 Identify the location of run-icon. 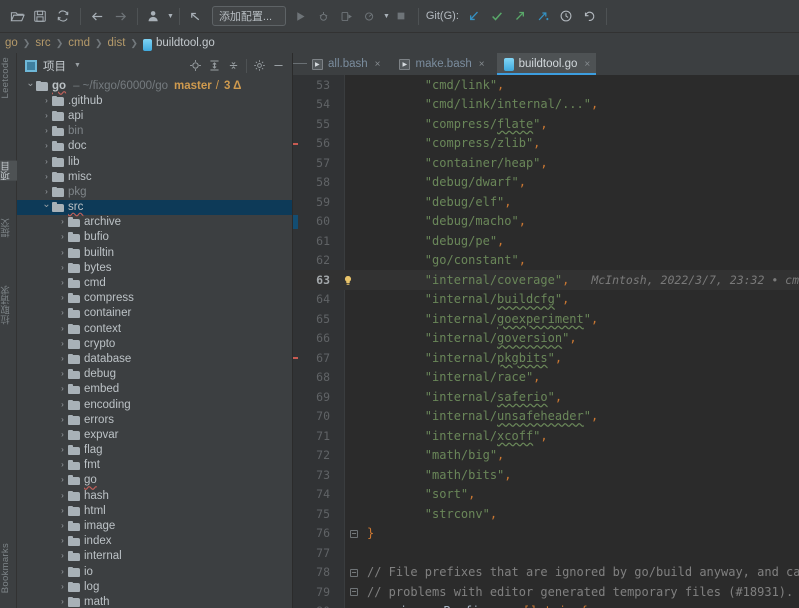
(301, 16).